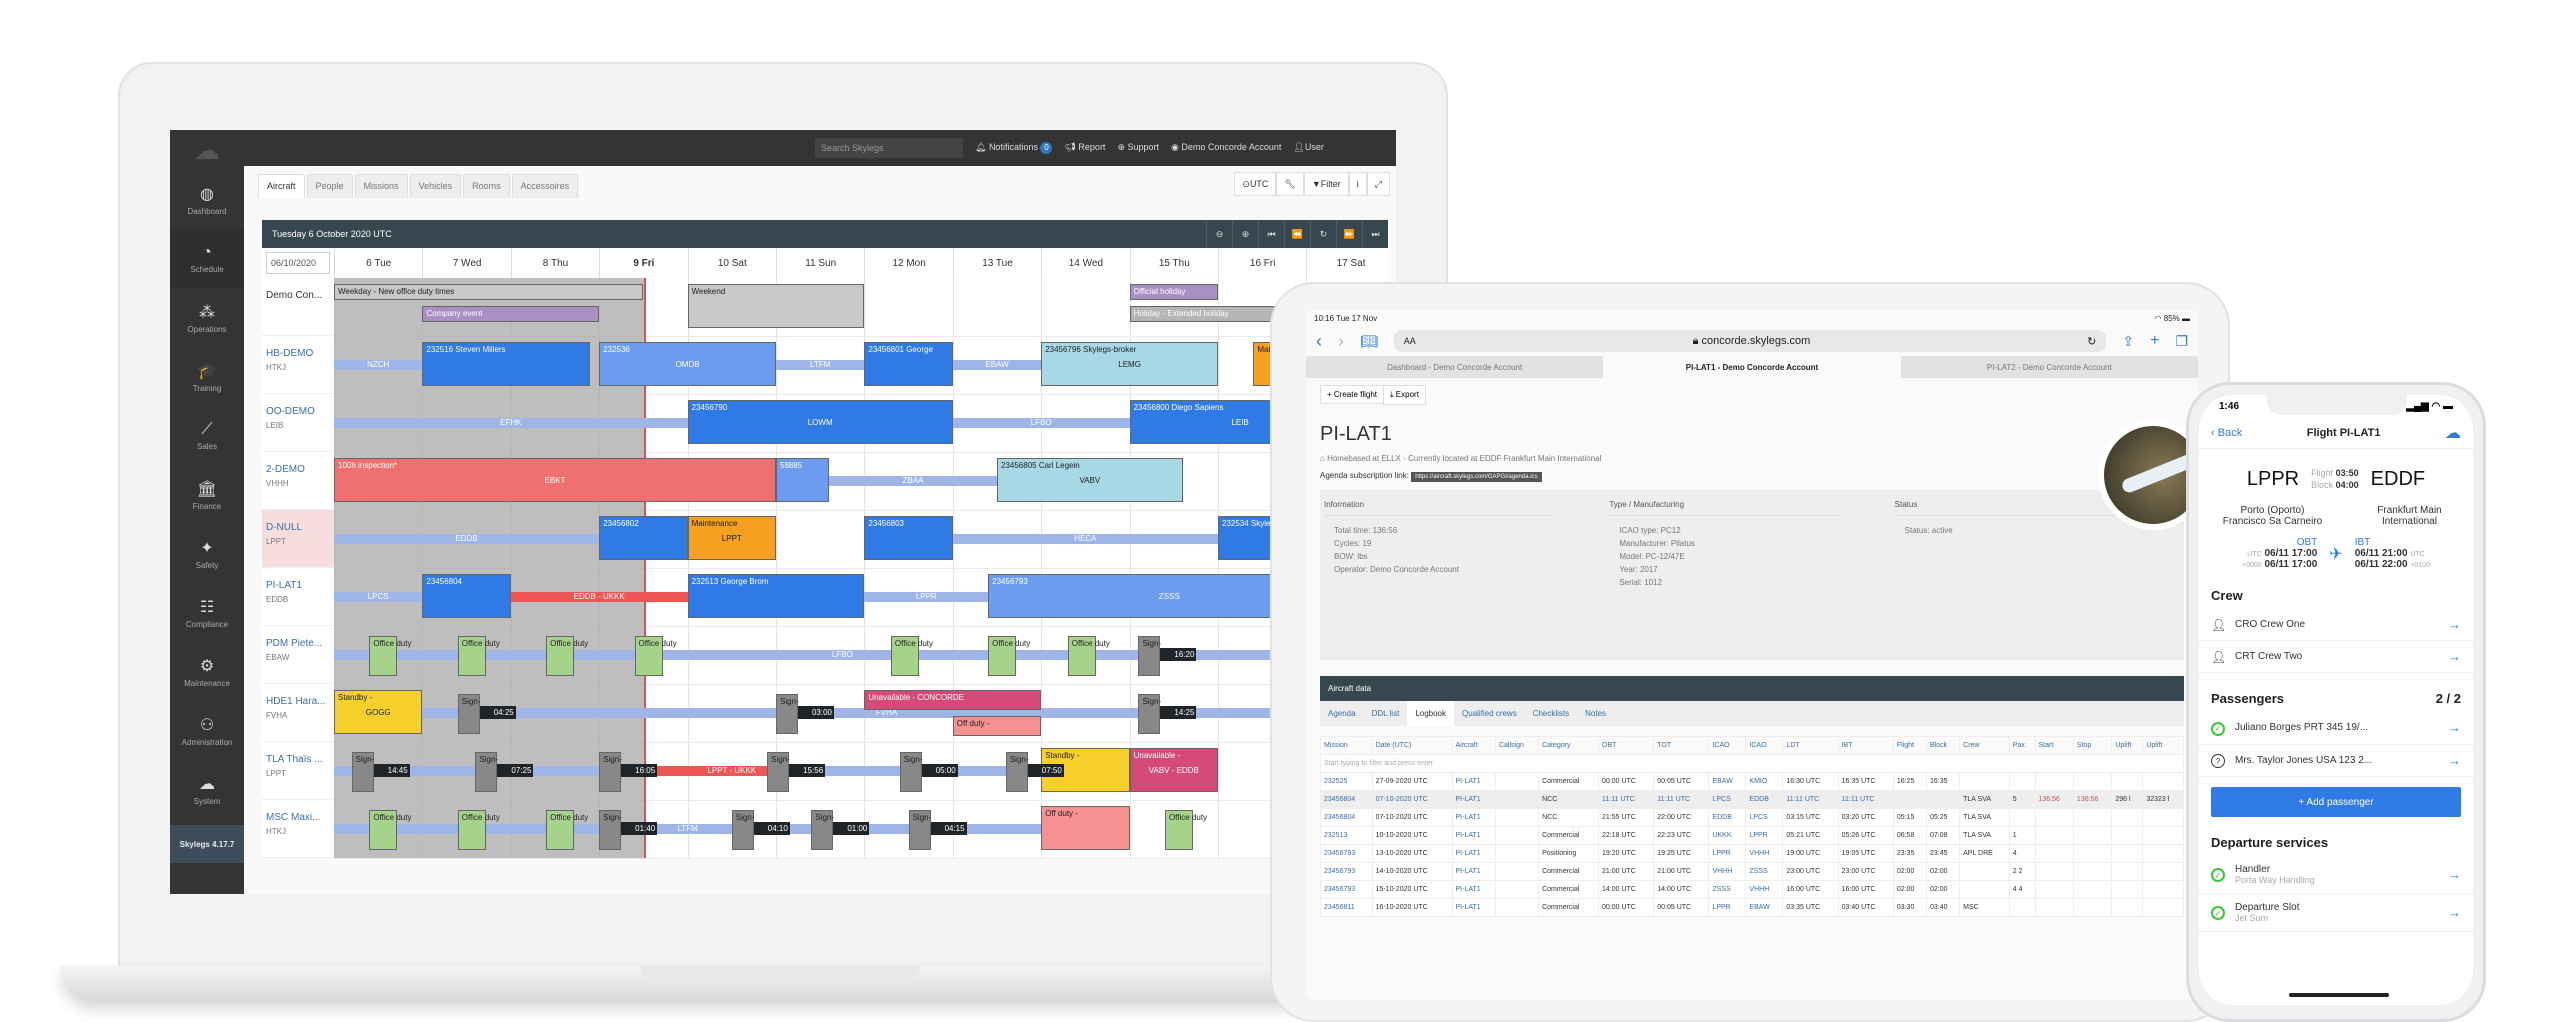 This screenshot has height=1022, width=2560. Describe the element at coordinates (298, 713) in the screenshot. I see `row-label-7: HDE1 Hara... FVHA` at that location.